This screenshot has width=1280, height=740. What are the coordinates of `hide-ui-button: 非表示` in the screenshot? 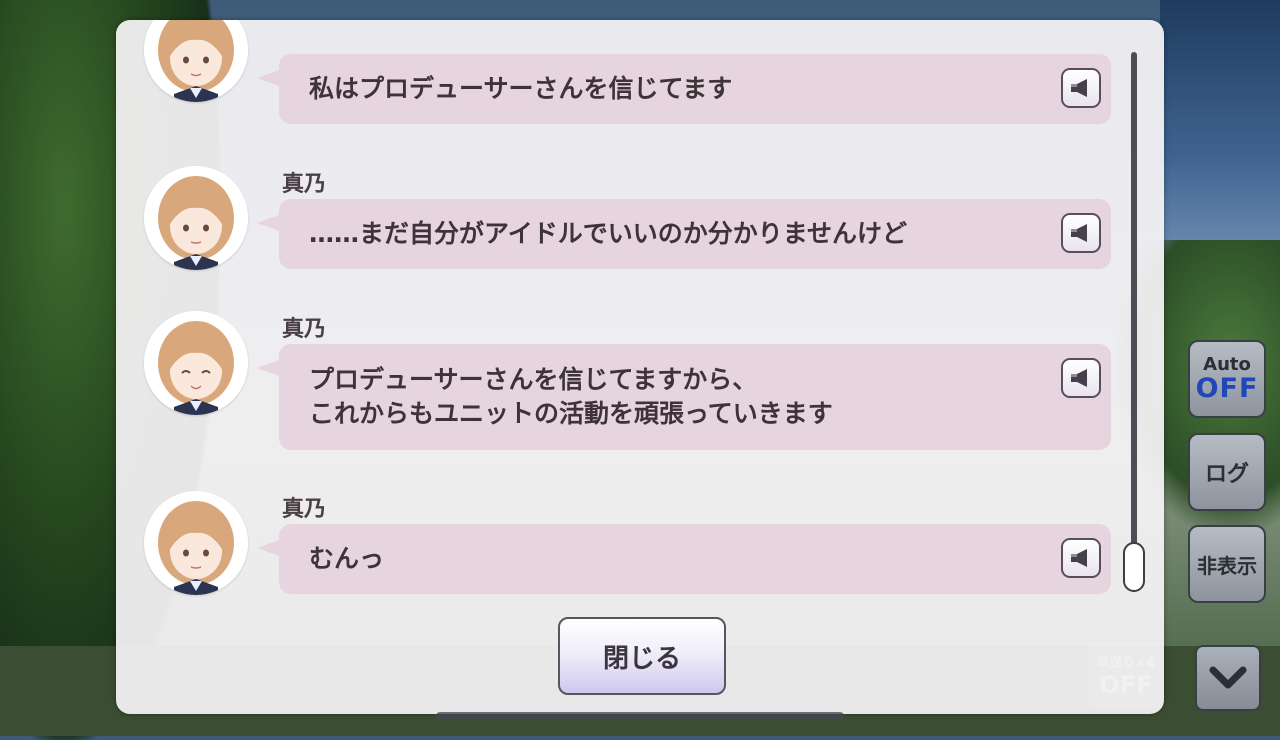 It's located at (1227, 564).